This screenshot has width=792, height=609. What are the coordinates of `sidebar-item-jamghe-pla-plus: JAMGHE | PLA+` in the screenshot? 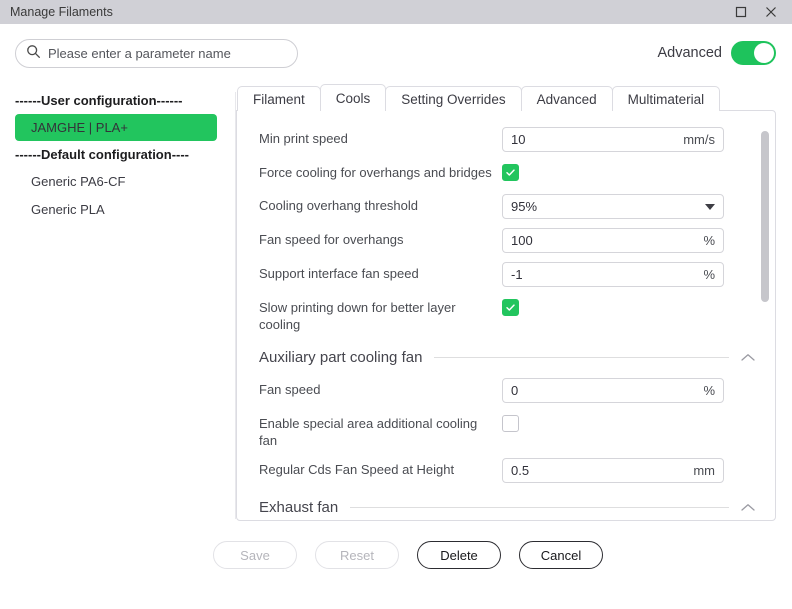 It's located at (116, 127).